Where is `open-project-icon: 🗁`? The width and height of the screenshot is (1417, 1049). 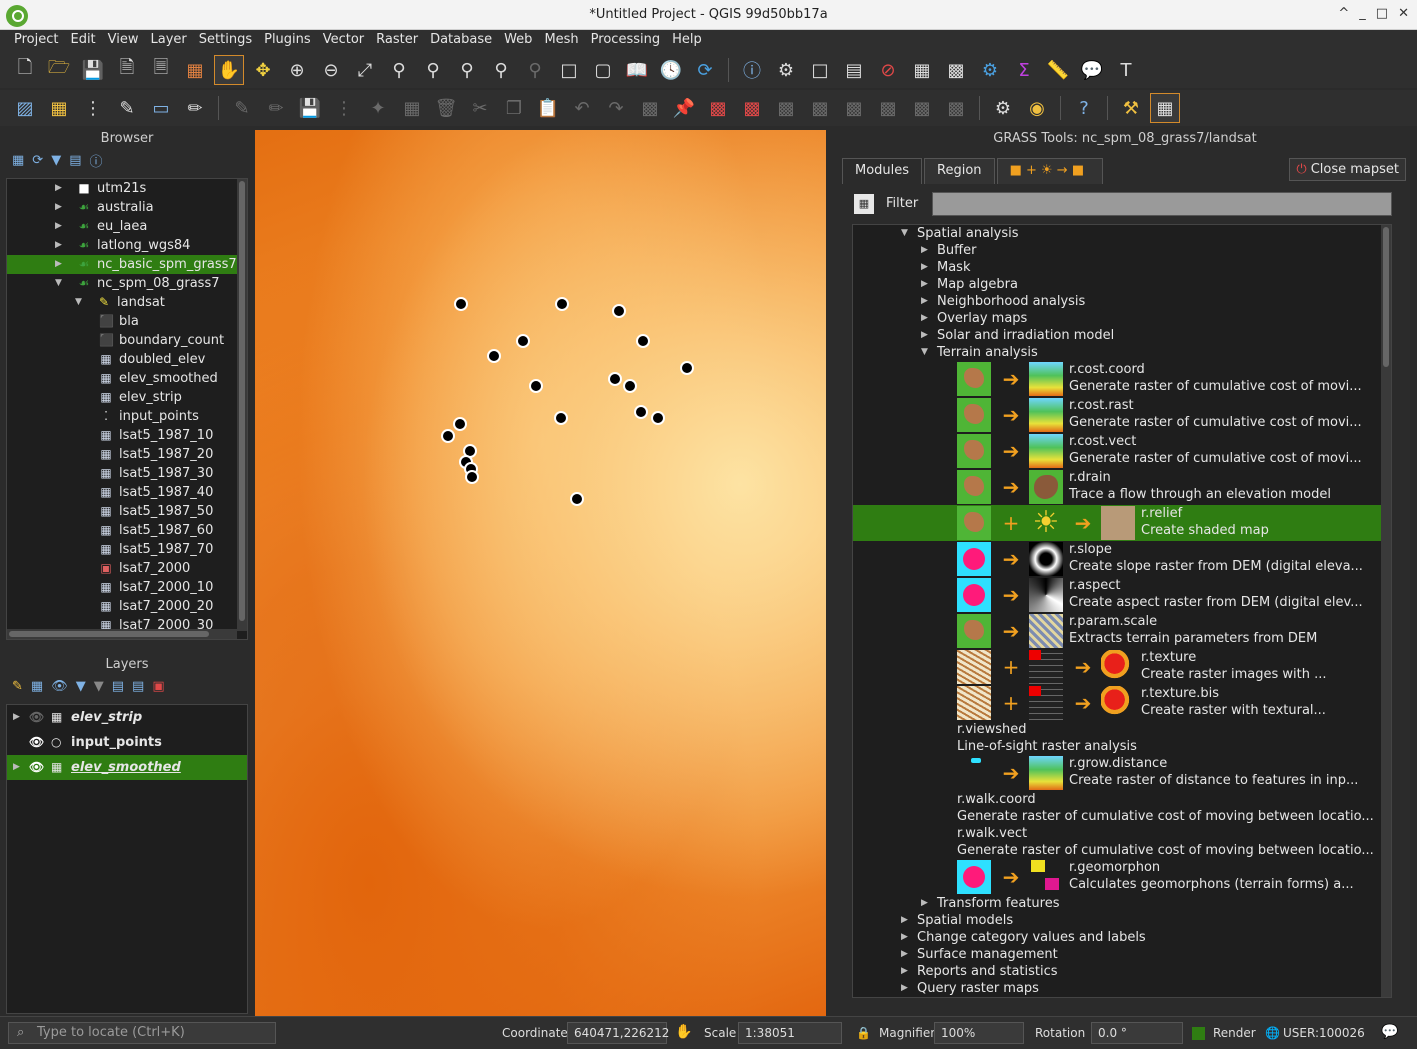 open-project-icon: 🗁 is located at coordinates (59, 70).